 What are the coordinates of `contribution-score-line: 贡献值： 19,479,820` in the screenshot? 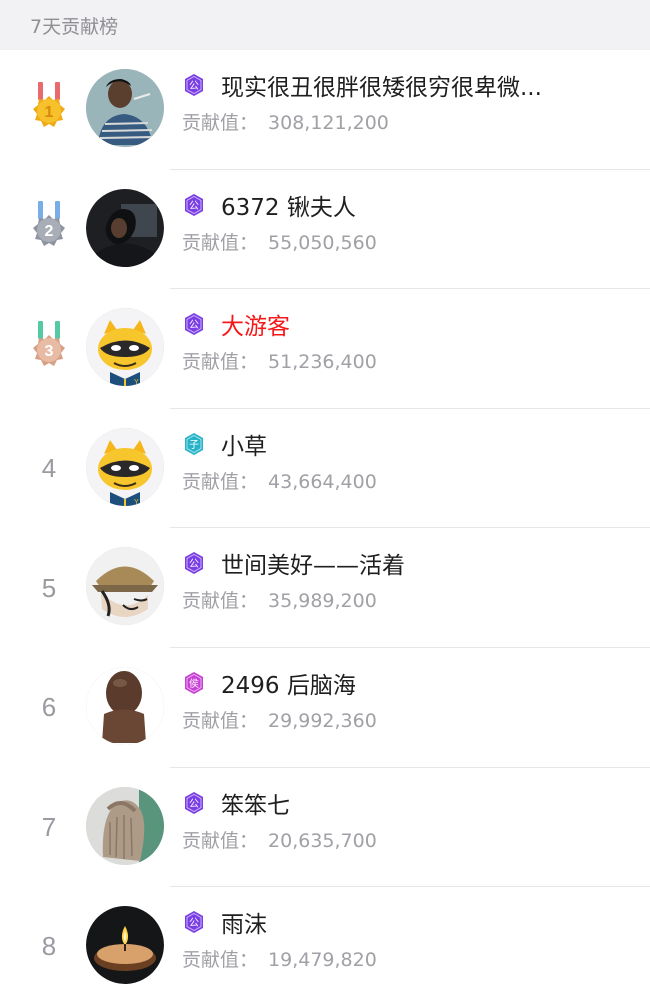 It's located at (416, 958).